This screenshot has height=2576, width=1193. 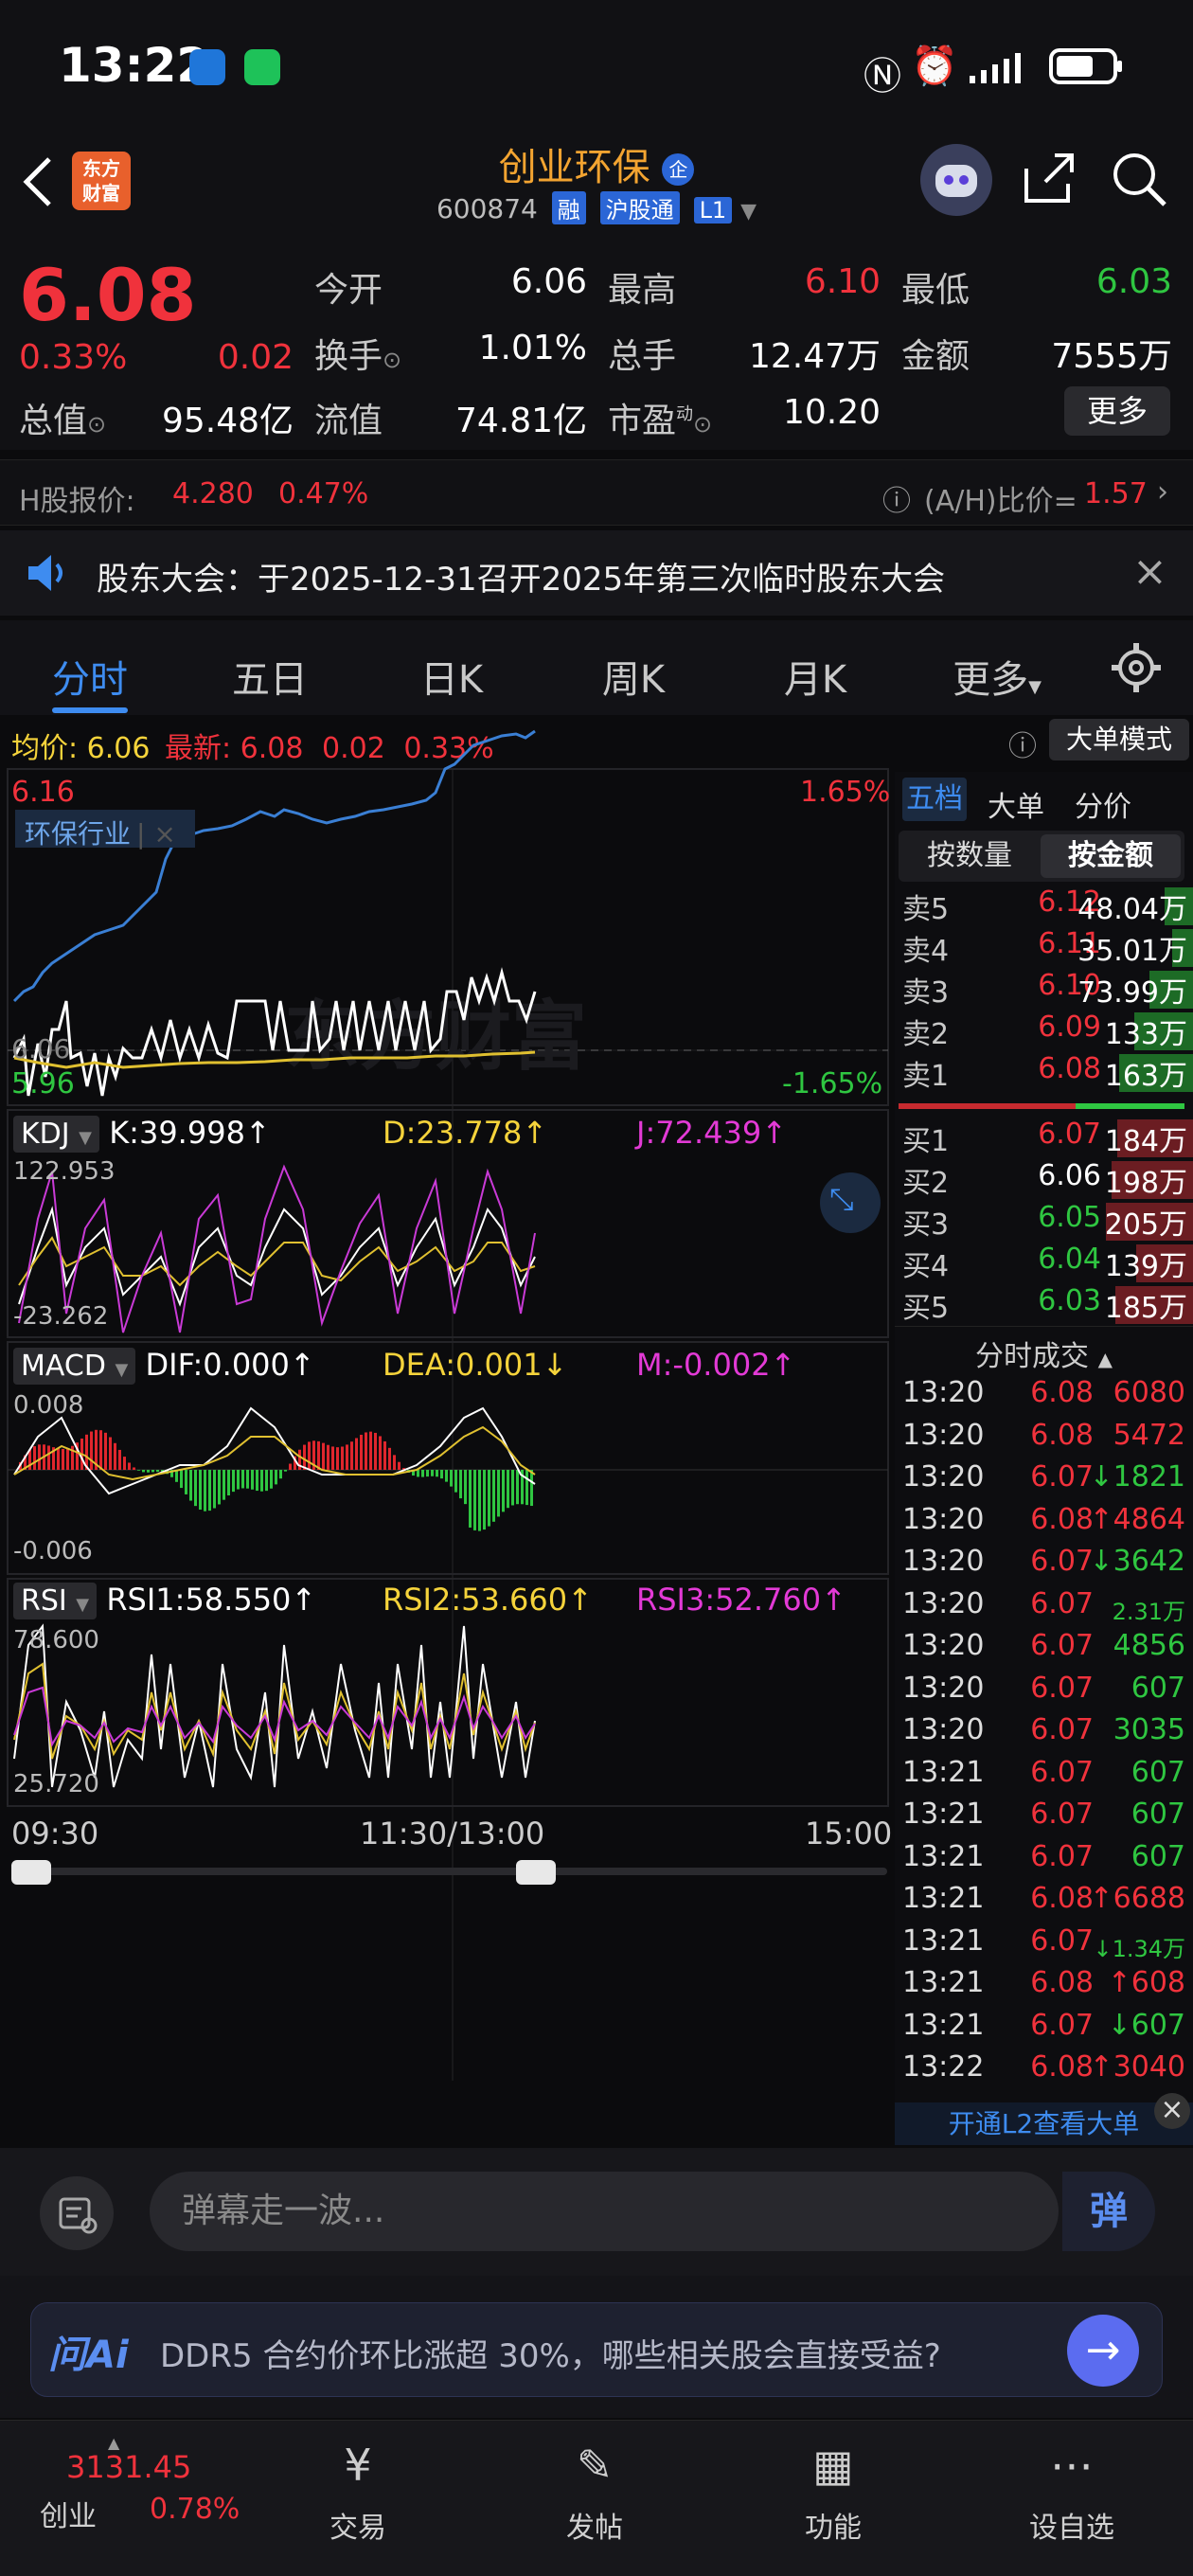 What do you see at coordinates (100, 832) in the screenshot?
I see `industry-tag: 环保行业 | ×` at bounding box center [100, 832].